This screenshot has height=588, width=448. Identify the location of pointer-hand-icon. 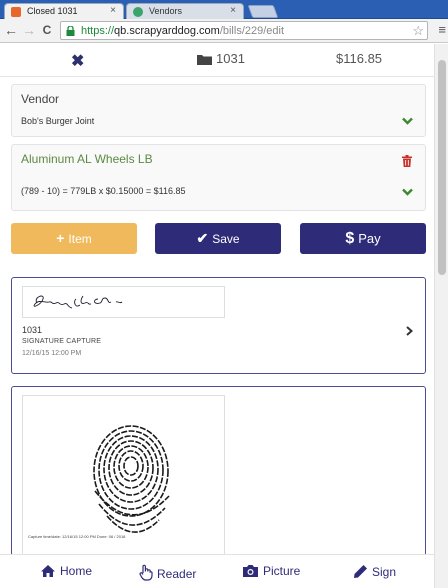
(146, 572).